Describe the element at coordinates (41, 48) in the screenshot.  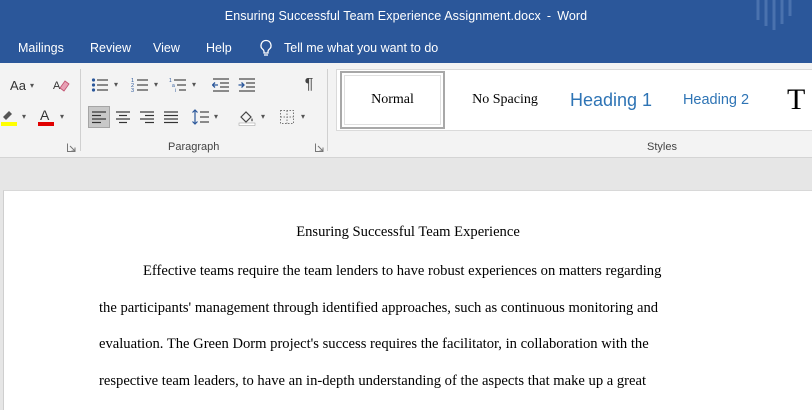
I see `tab-mailings: Mailings` at that location.